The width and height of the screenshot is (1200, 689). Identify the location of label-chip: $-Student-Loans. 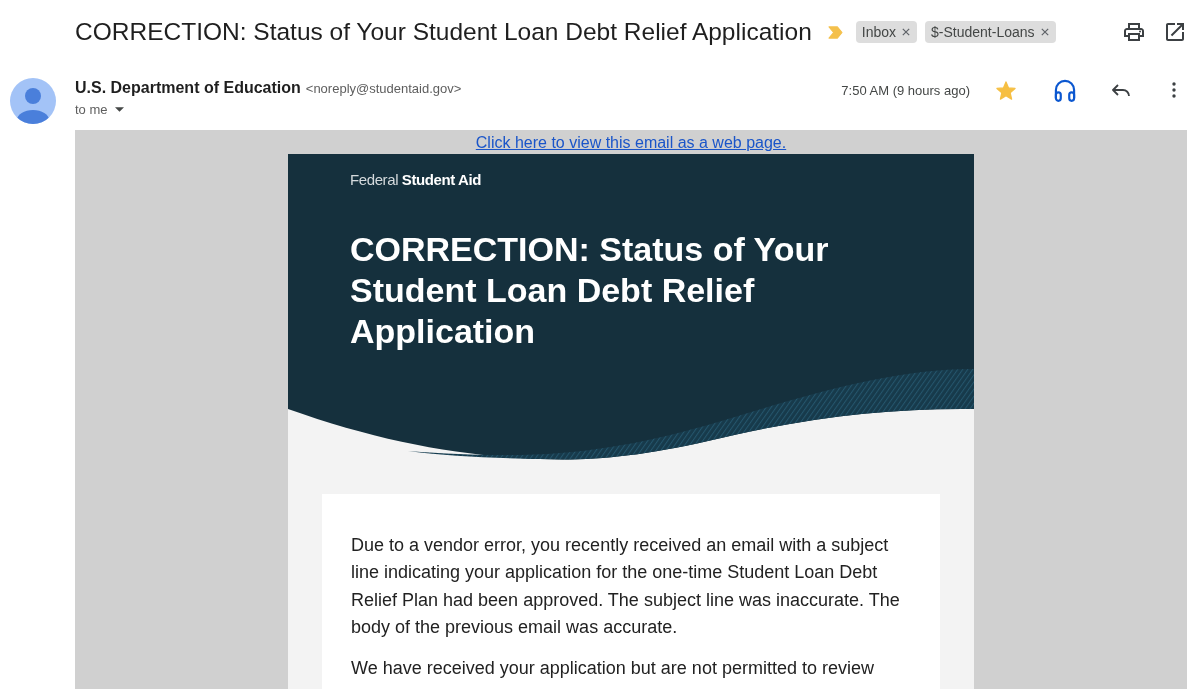
(990, 32).